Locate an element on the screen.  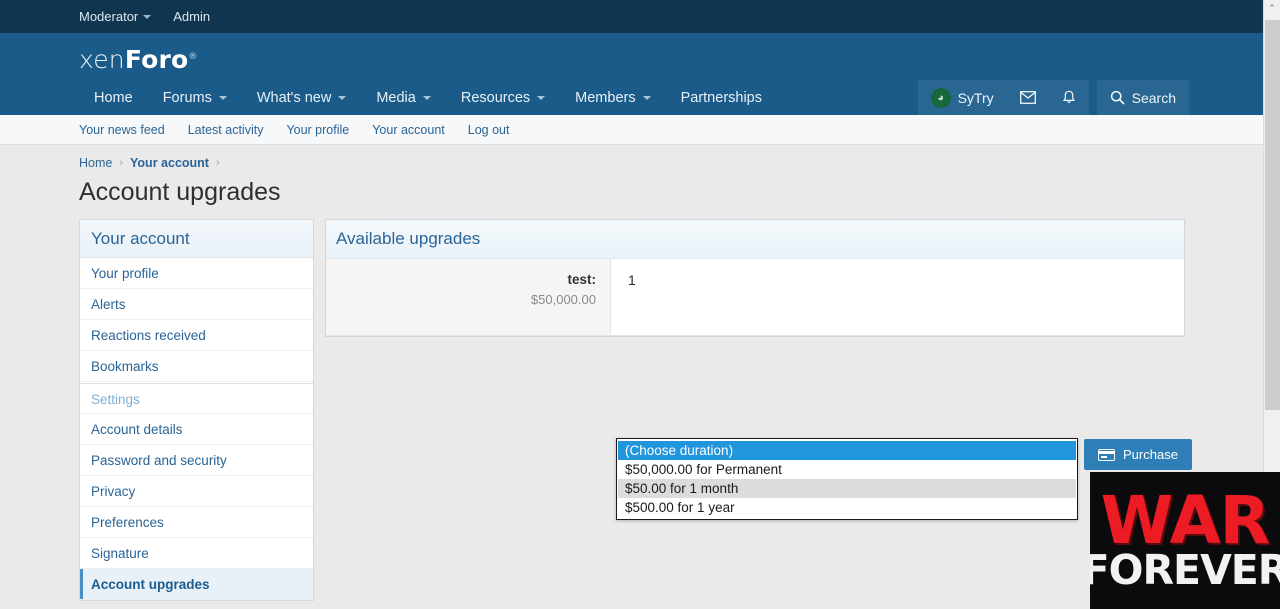
sidebar-item-reactions-received: Reactions received is located at coordinates (196, 335).